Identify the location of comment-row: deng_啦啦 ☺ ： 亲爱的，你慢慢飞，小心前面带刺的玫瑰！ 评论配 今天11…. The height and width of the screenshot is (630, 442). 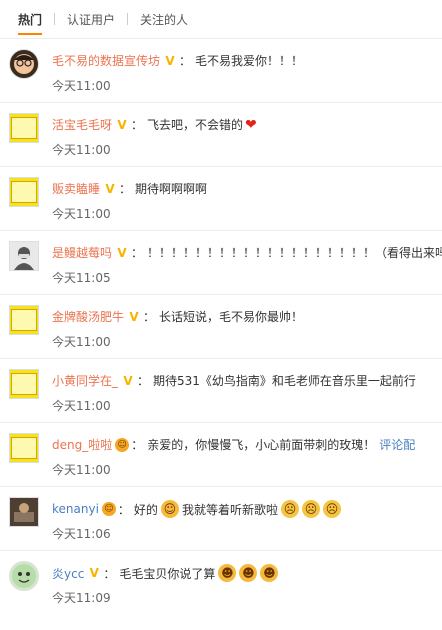
(221, 455).